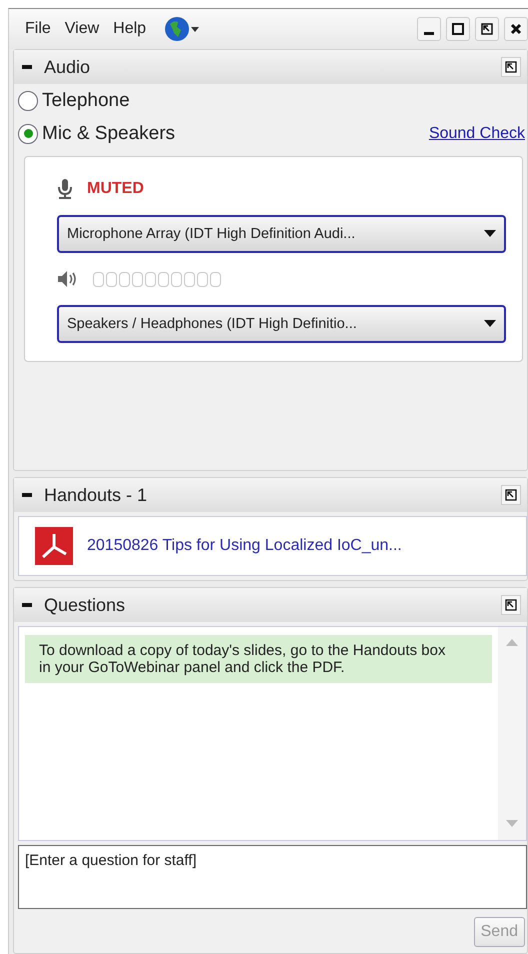 Image resolution: width=528 pixels, height=954 pixels. I want to click on menu-item: View, so click(82, 29).